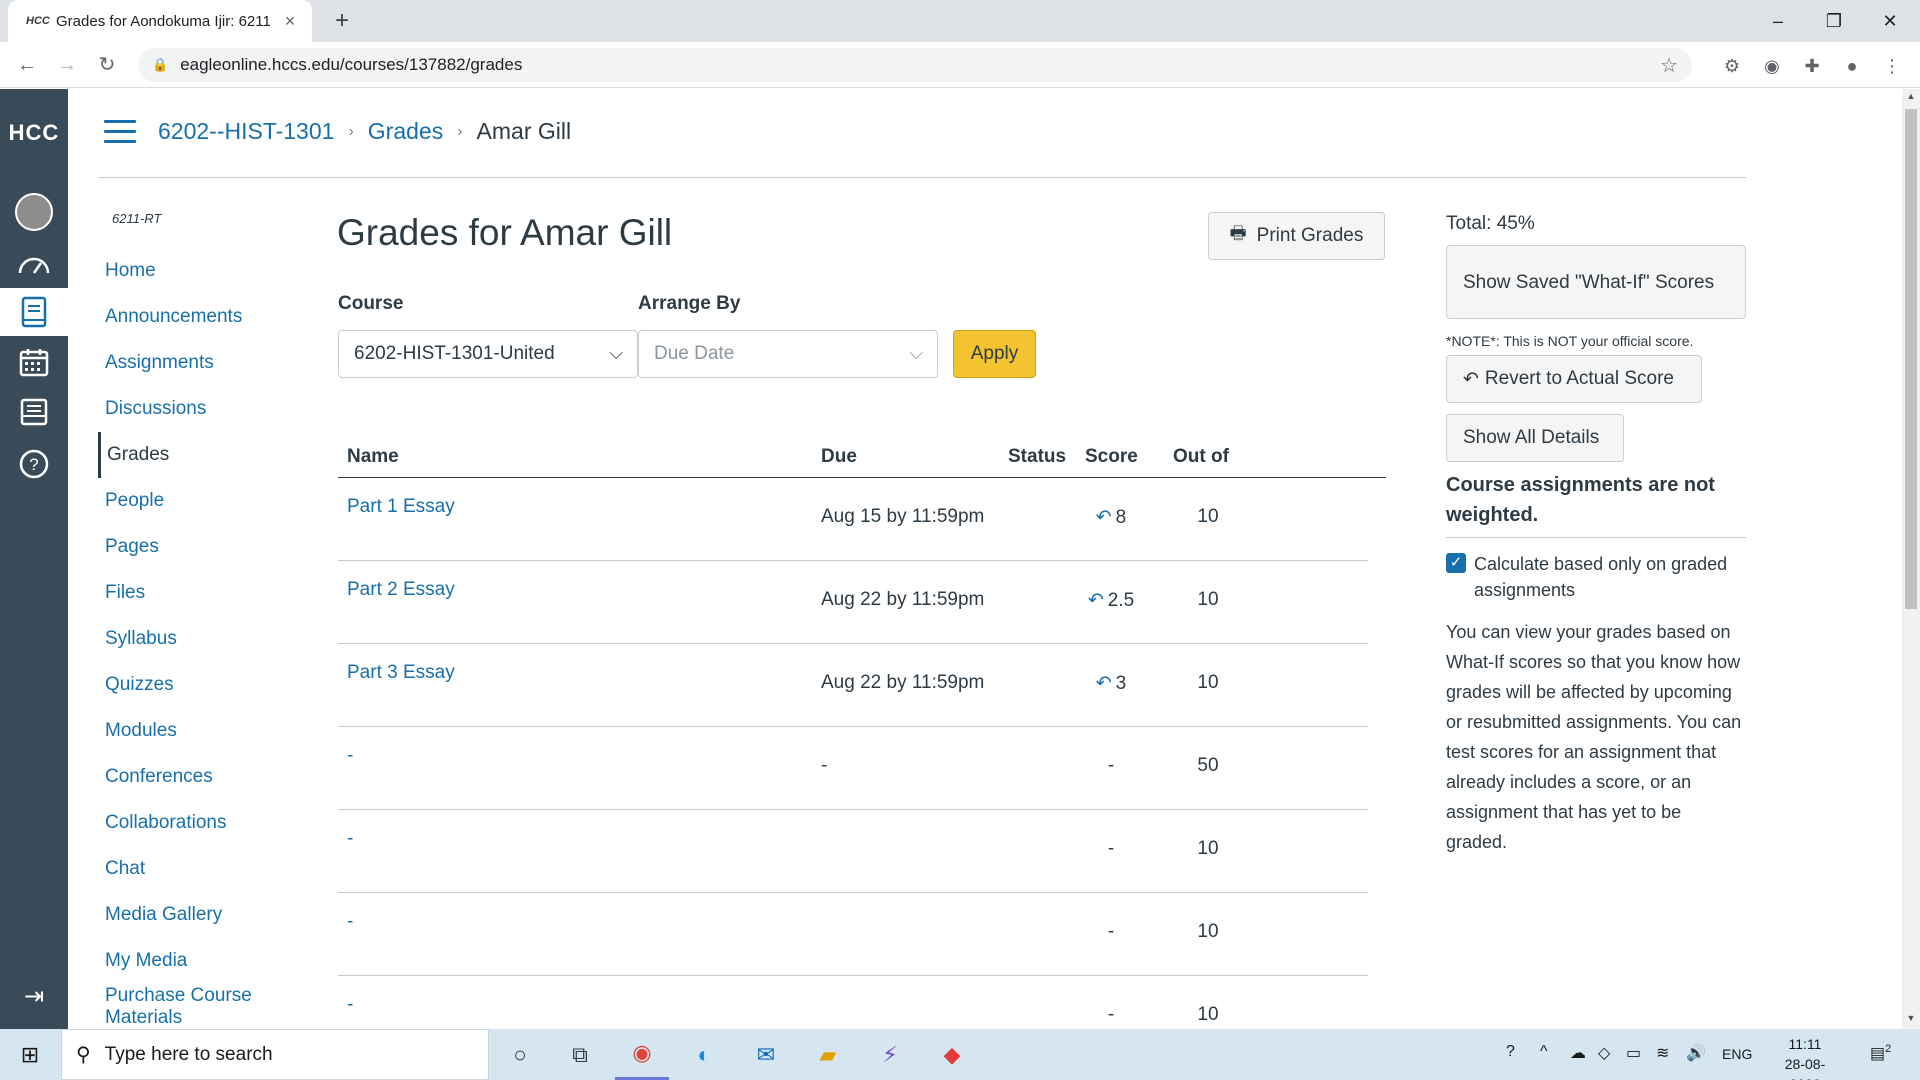 This screenshot has width=1920, height=1080. Describe the element at coordinates (342, 22) in the screenshot. I see `new-tab-icon: +` at that location.